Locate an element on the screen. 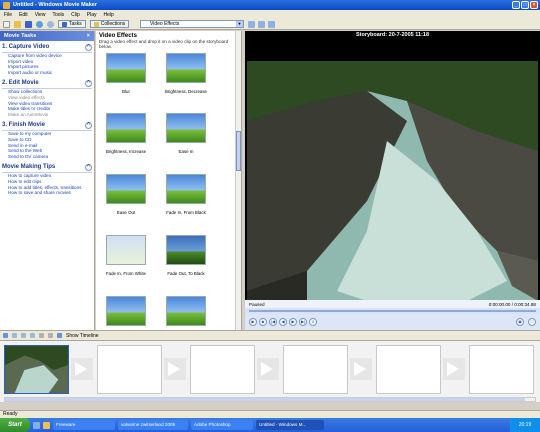 This screenshot has width=540, height=432. stop-icon: ■ is located at coordinates (263, 322).